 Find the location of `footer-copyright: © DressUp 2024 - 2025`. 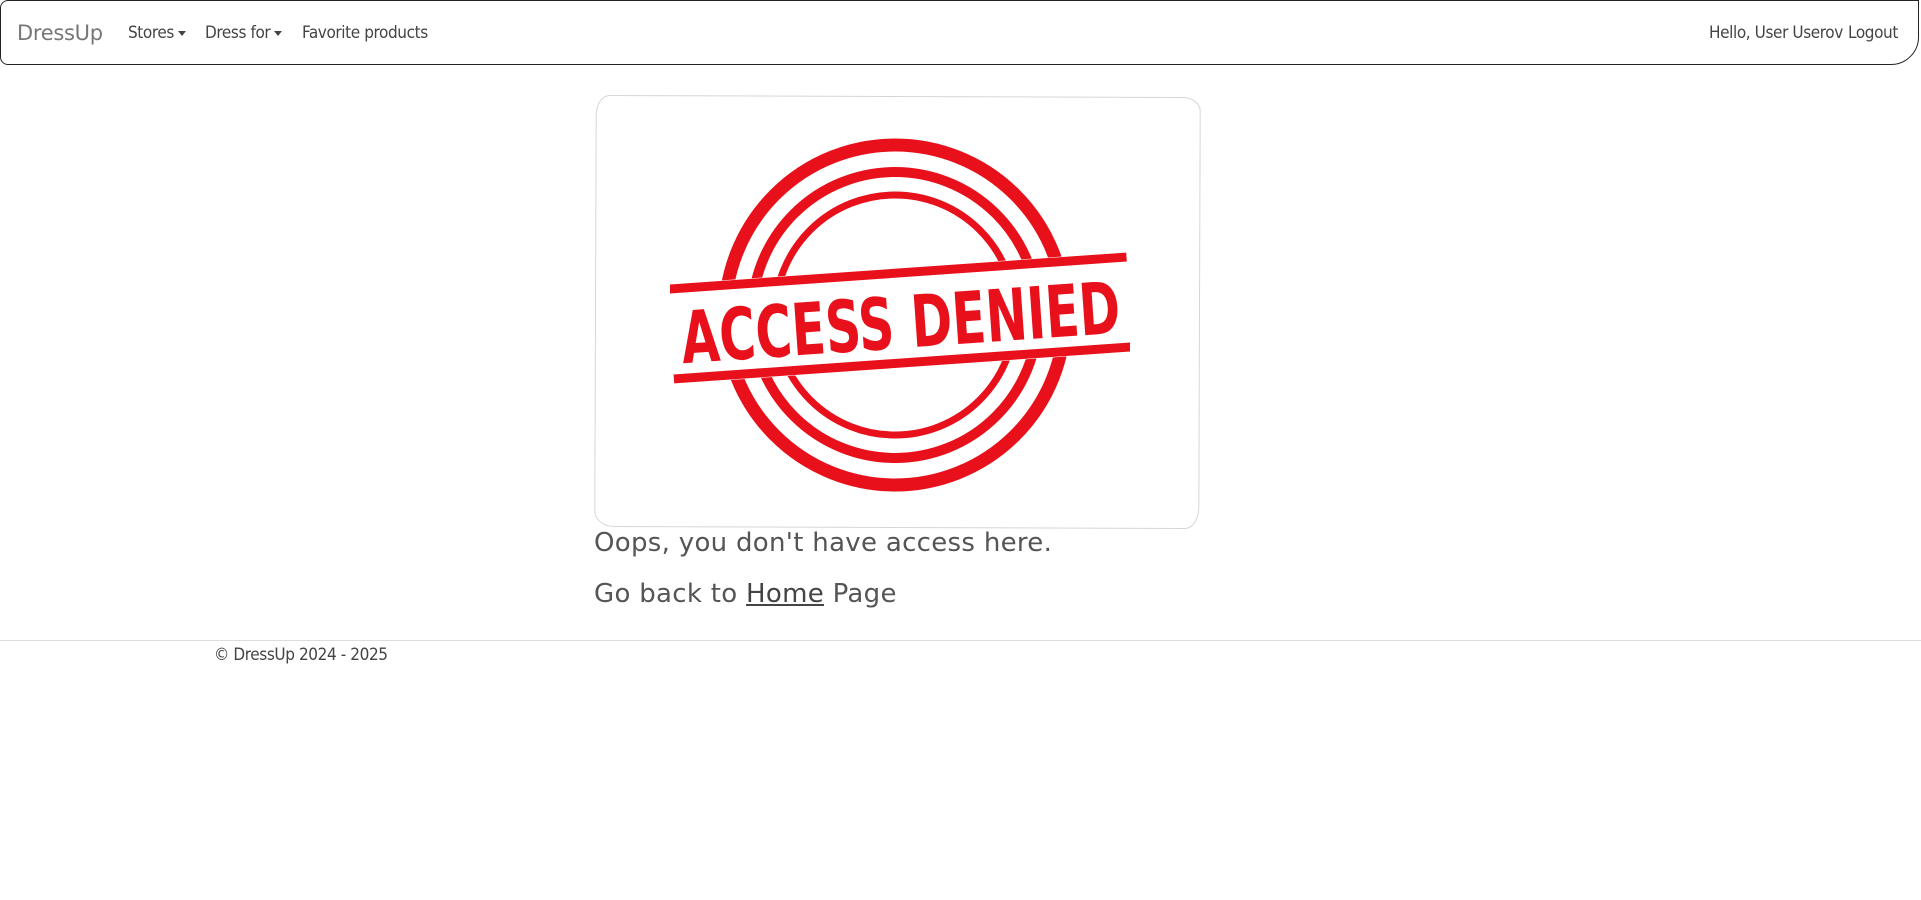

footer-copyright: © DressUp 2024 - 2025 is located at coordinates (301, 655).